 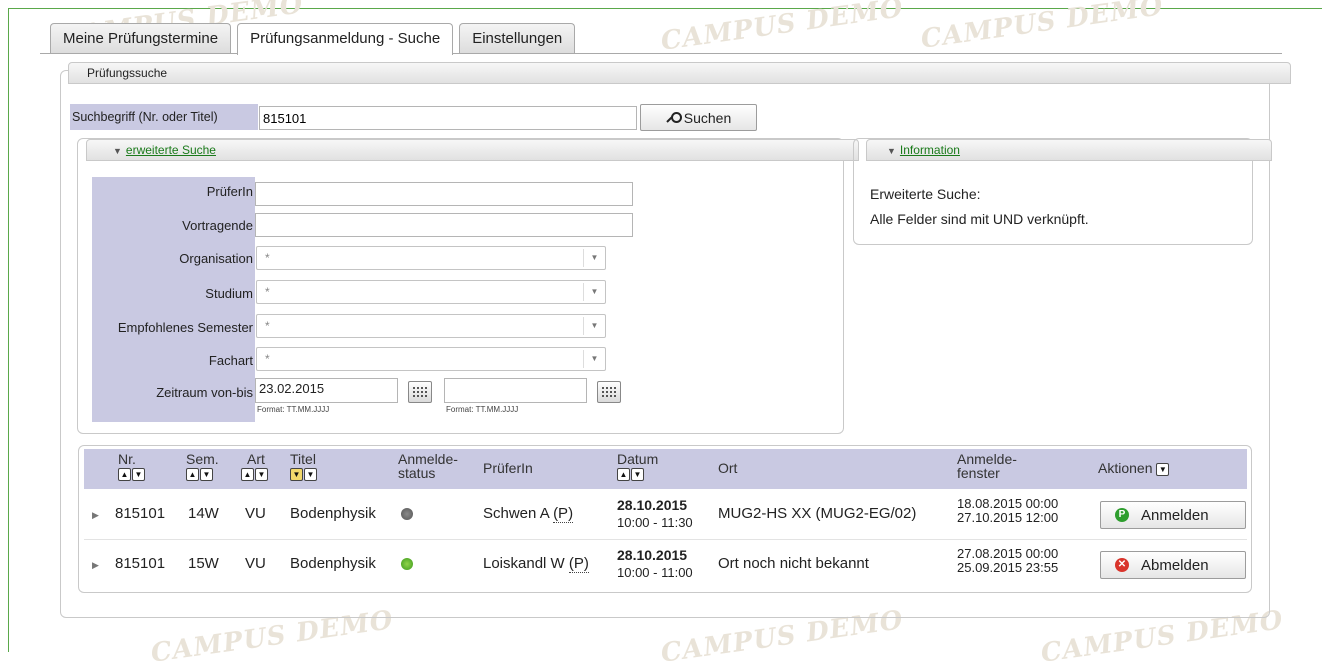 What do you see at coordinates (665, 539) in the screenshot?
I see `row-separator` at bounding box center [665, 539].